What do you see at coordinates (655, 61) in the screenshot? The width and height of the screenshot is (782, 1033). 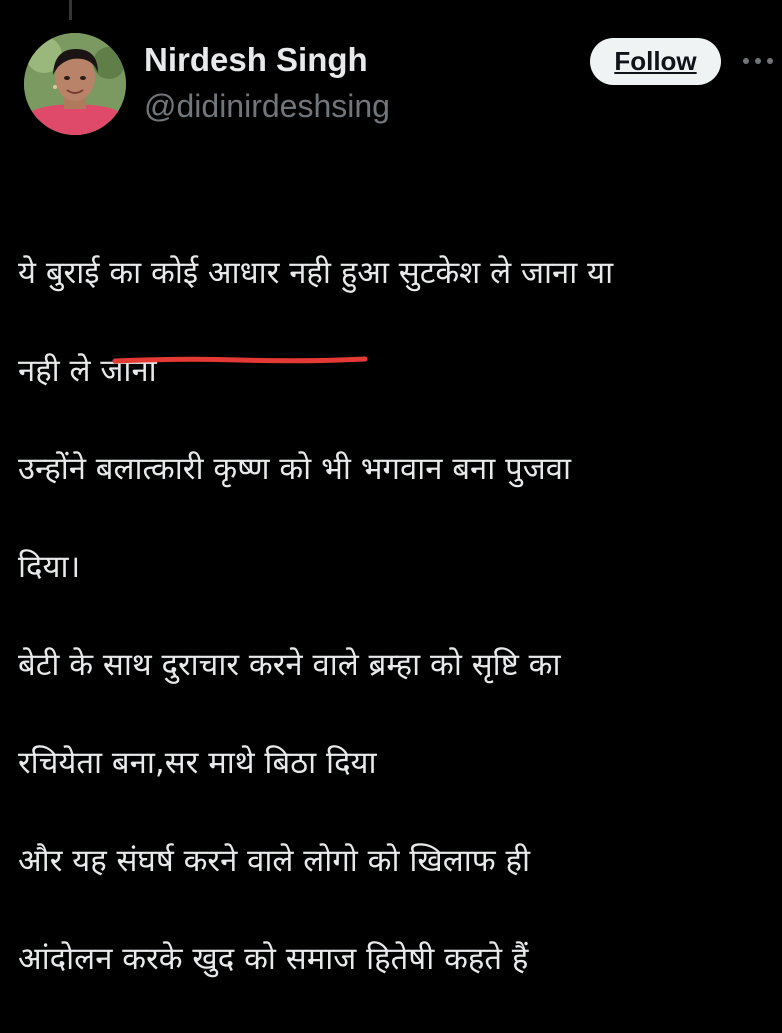 I see `follow-button: Follow` at bounding box center [655, 61].